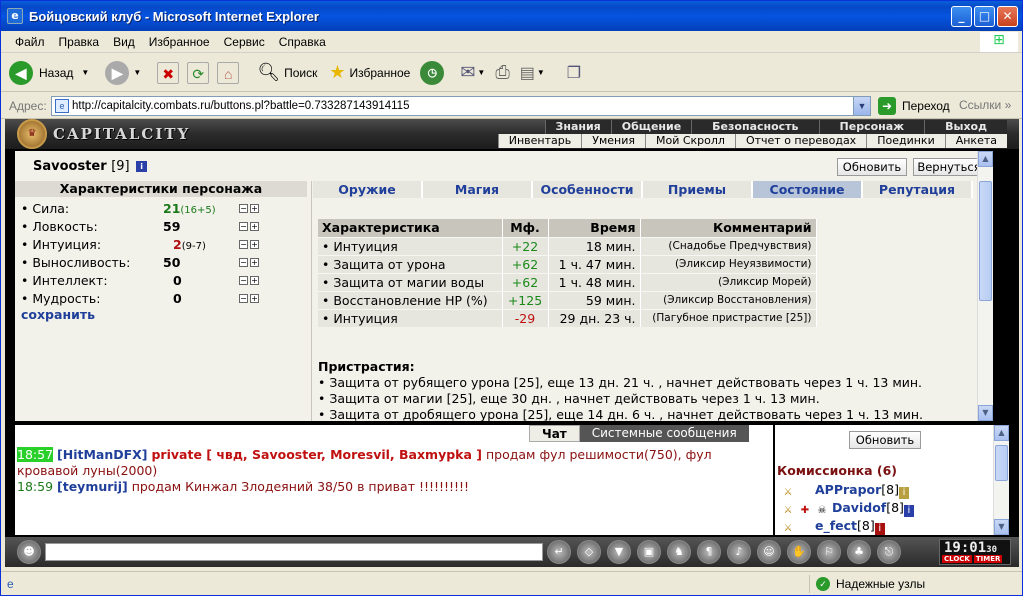 The image size is (1023, 596). I want to click on player-name: Savooster [9] i, so click(90, 166).